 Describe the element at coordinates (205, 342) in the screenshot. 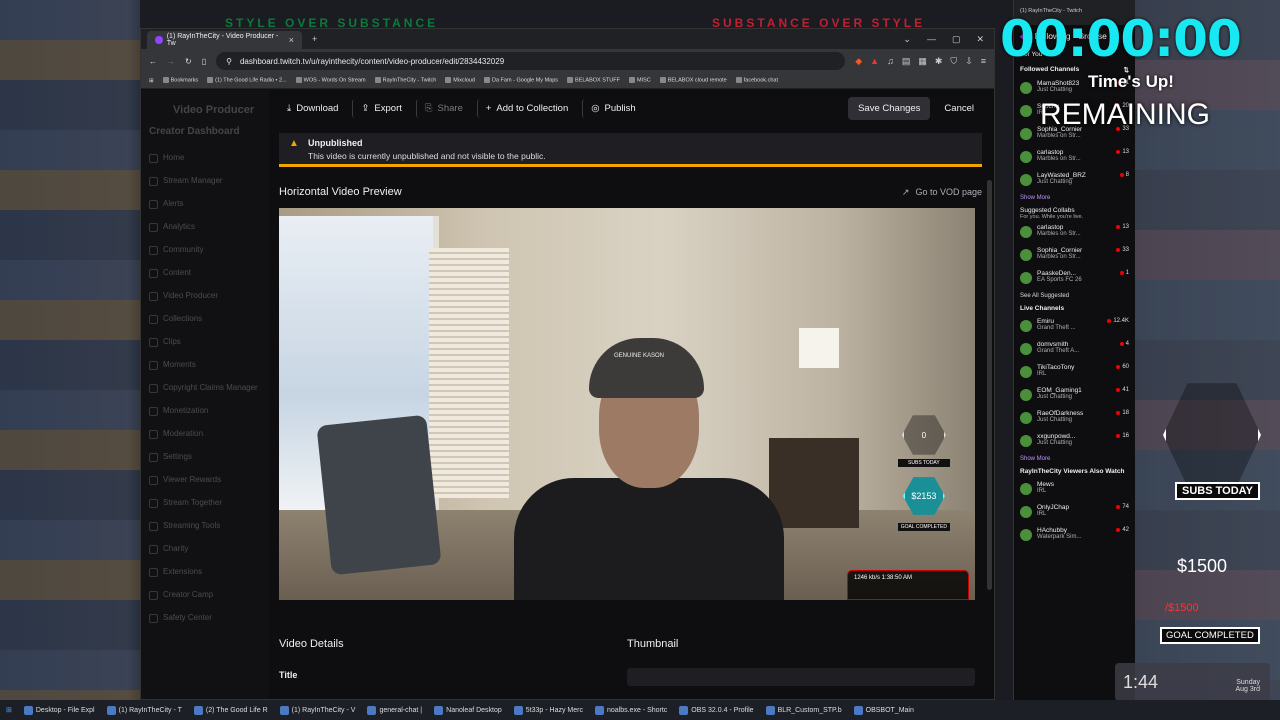

I see `sidebar-item: Clips` at that location.